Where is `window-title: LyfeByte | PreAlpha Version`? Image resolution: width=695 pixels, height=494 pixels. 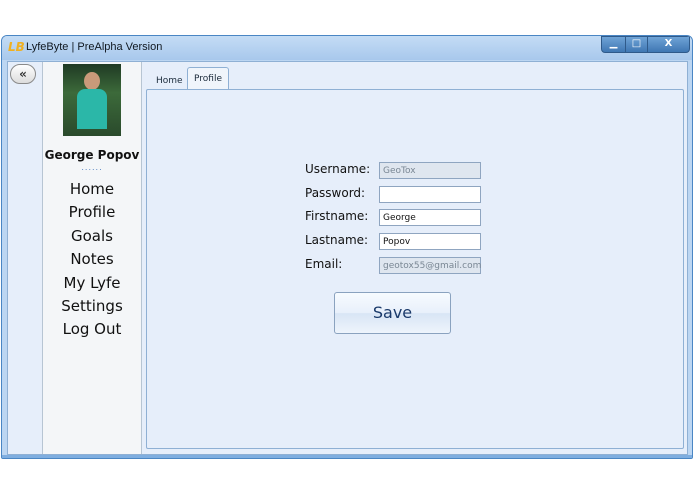 window-title: LyfeByte | PreAlpha Version is located at coordinates (94, 47).